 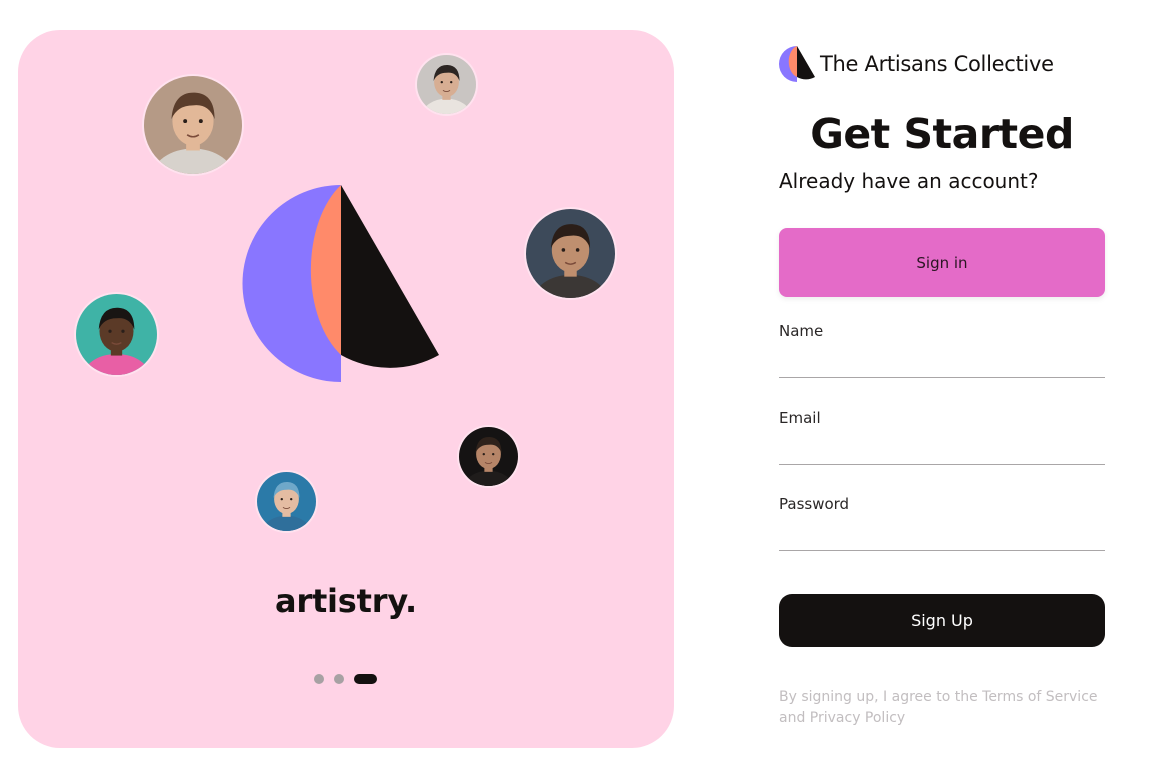 I want to click on brand-name: The Artisans Collective, so click(x=937, y=64).